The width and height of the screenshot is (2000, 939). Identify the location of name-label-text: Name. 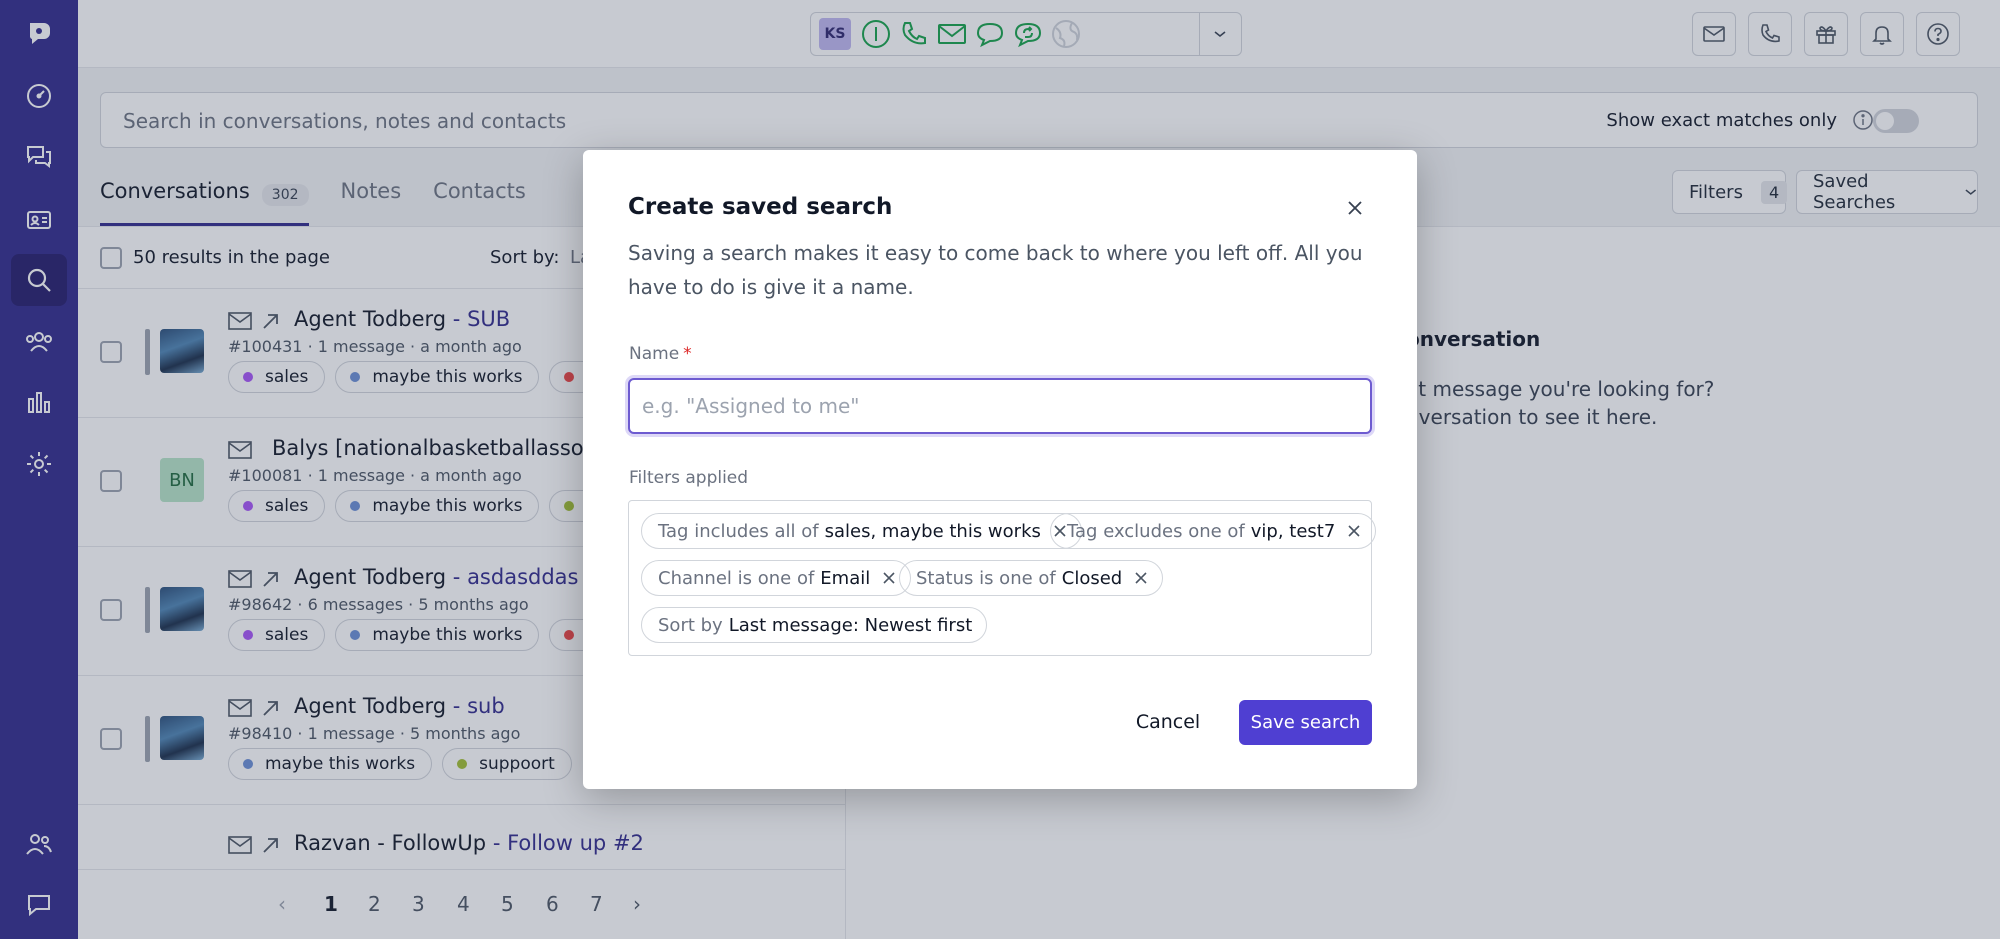
(654, 354).